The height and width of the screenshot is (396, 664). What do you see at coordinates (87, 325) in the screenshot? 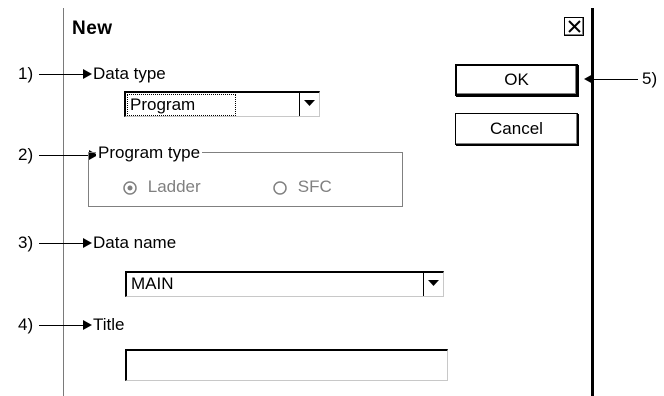
I see `callout-4-arrowhead` at bounding box center [87, 325].